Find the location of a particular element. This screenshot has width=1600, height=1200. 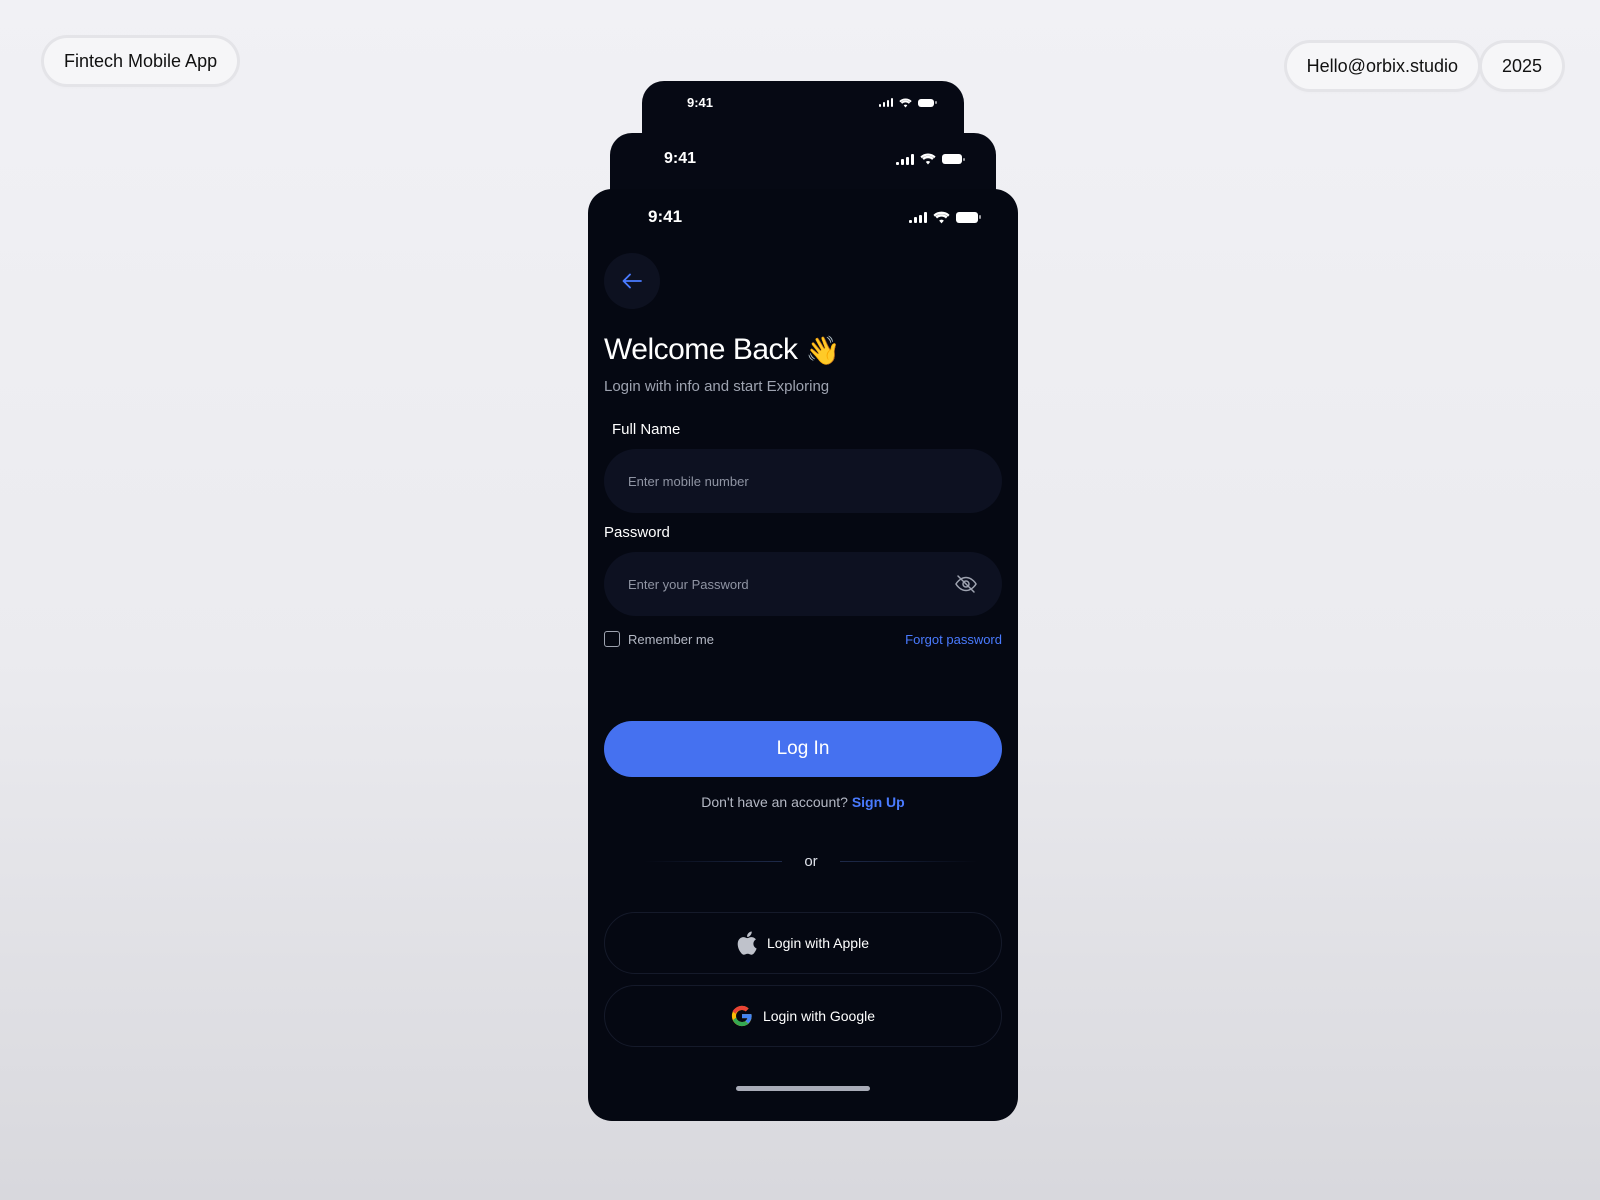

forgot-password-link: Forgot password is located at coordinates (953, 639).